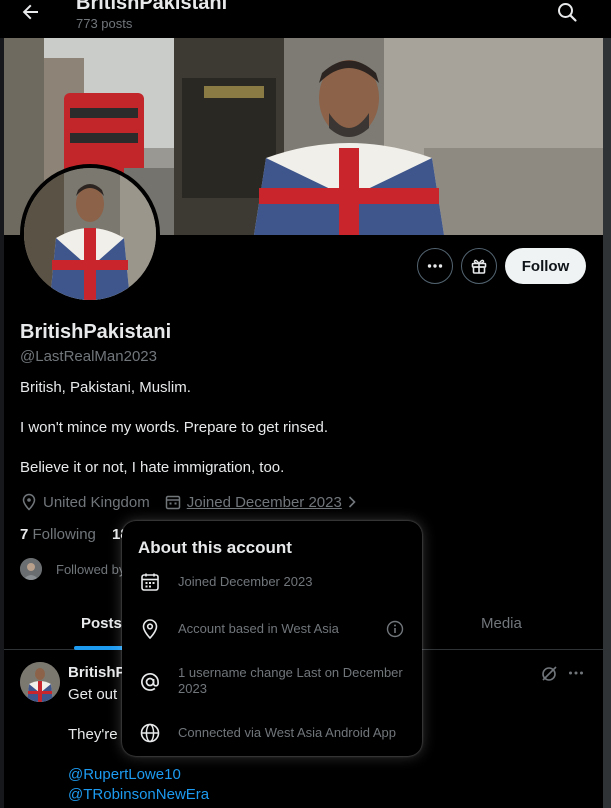 This screenshot has width=611, height=808. I want to click on post-avatar, so click(40, 682).